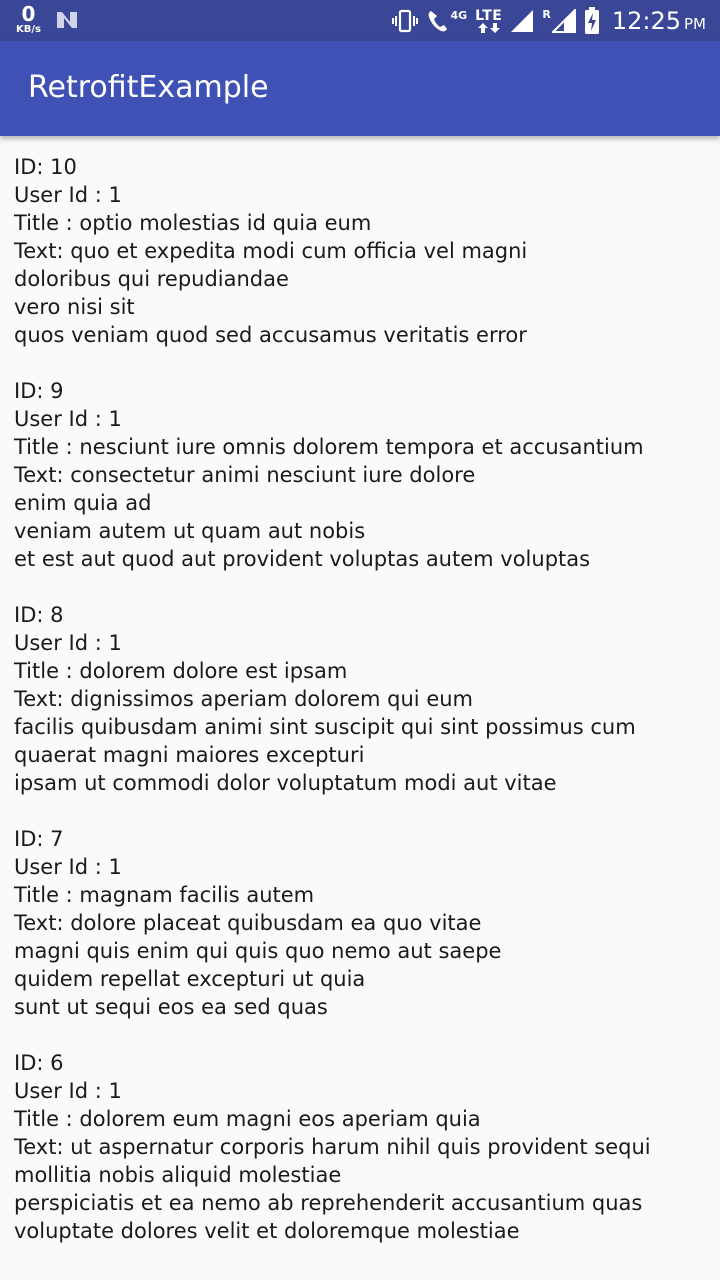 The height and width of the screenshot is (1280, 720). What do you see at coordinates (646, 20) in the screenshot?
I see `clock-time: 12:25` at bounding box center [646, 20].